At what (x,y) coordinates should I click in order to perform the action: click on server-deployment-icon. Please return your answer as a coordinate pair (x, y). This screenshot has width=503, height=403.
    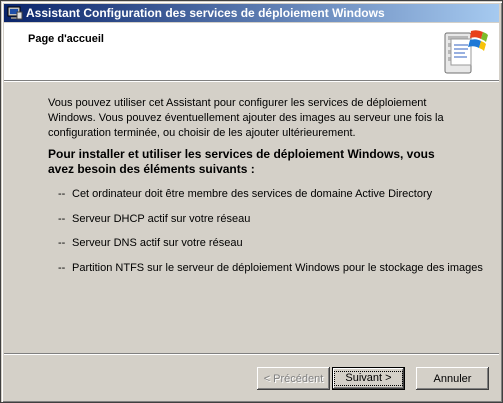
    Looking at the image, I should click on (465, 52).